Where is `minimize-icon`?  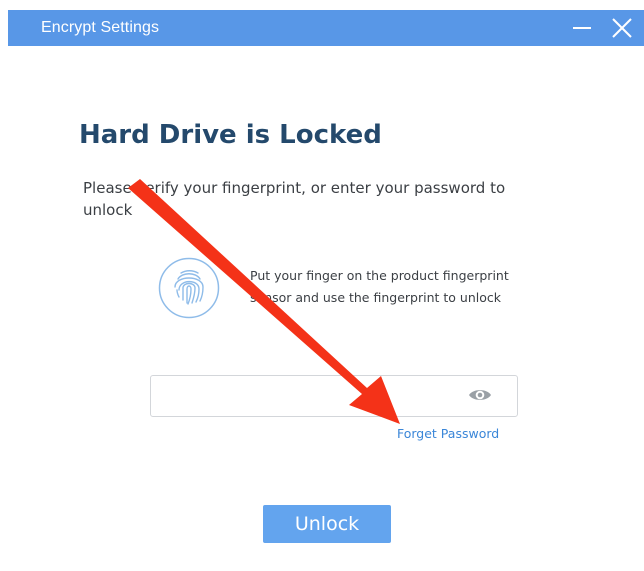 minimize-icon is located at coordinates (582, 28).